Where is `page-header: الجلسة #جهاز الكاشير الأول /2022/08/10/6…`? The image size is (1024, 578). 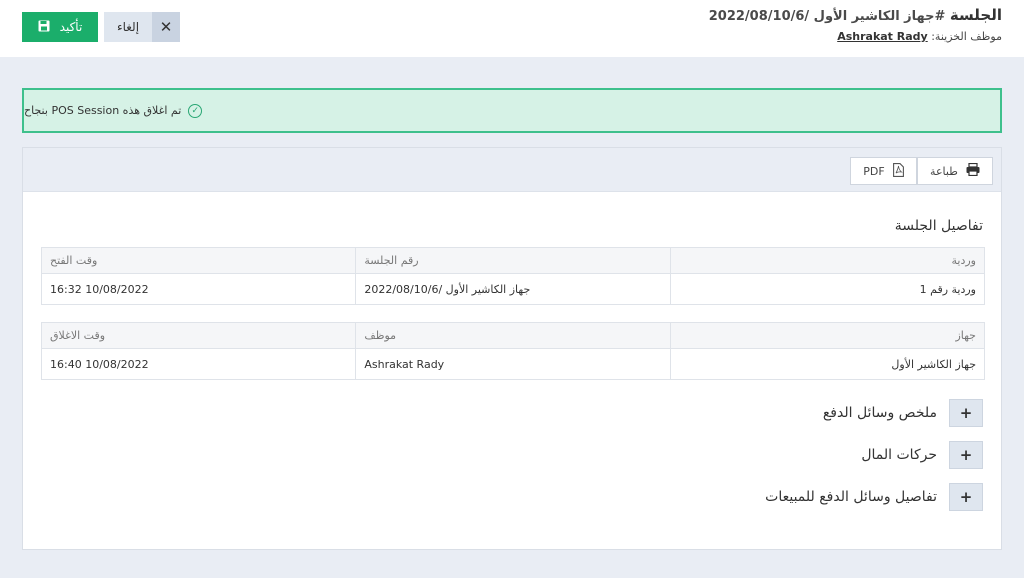
page-header: الجلسة #جهاز الكاشير الأول /2022/08/10/6… is located at coordinates (512, 28).